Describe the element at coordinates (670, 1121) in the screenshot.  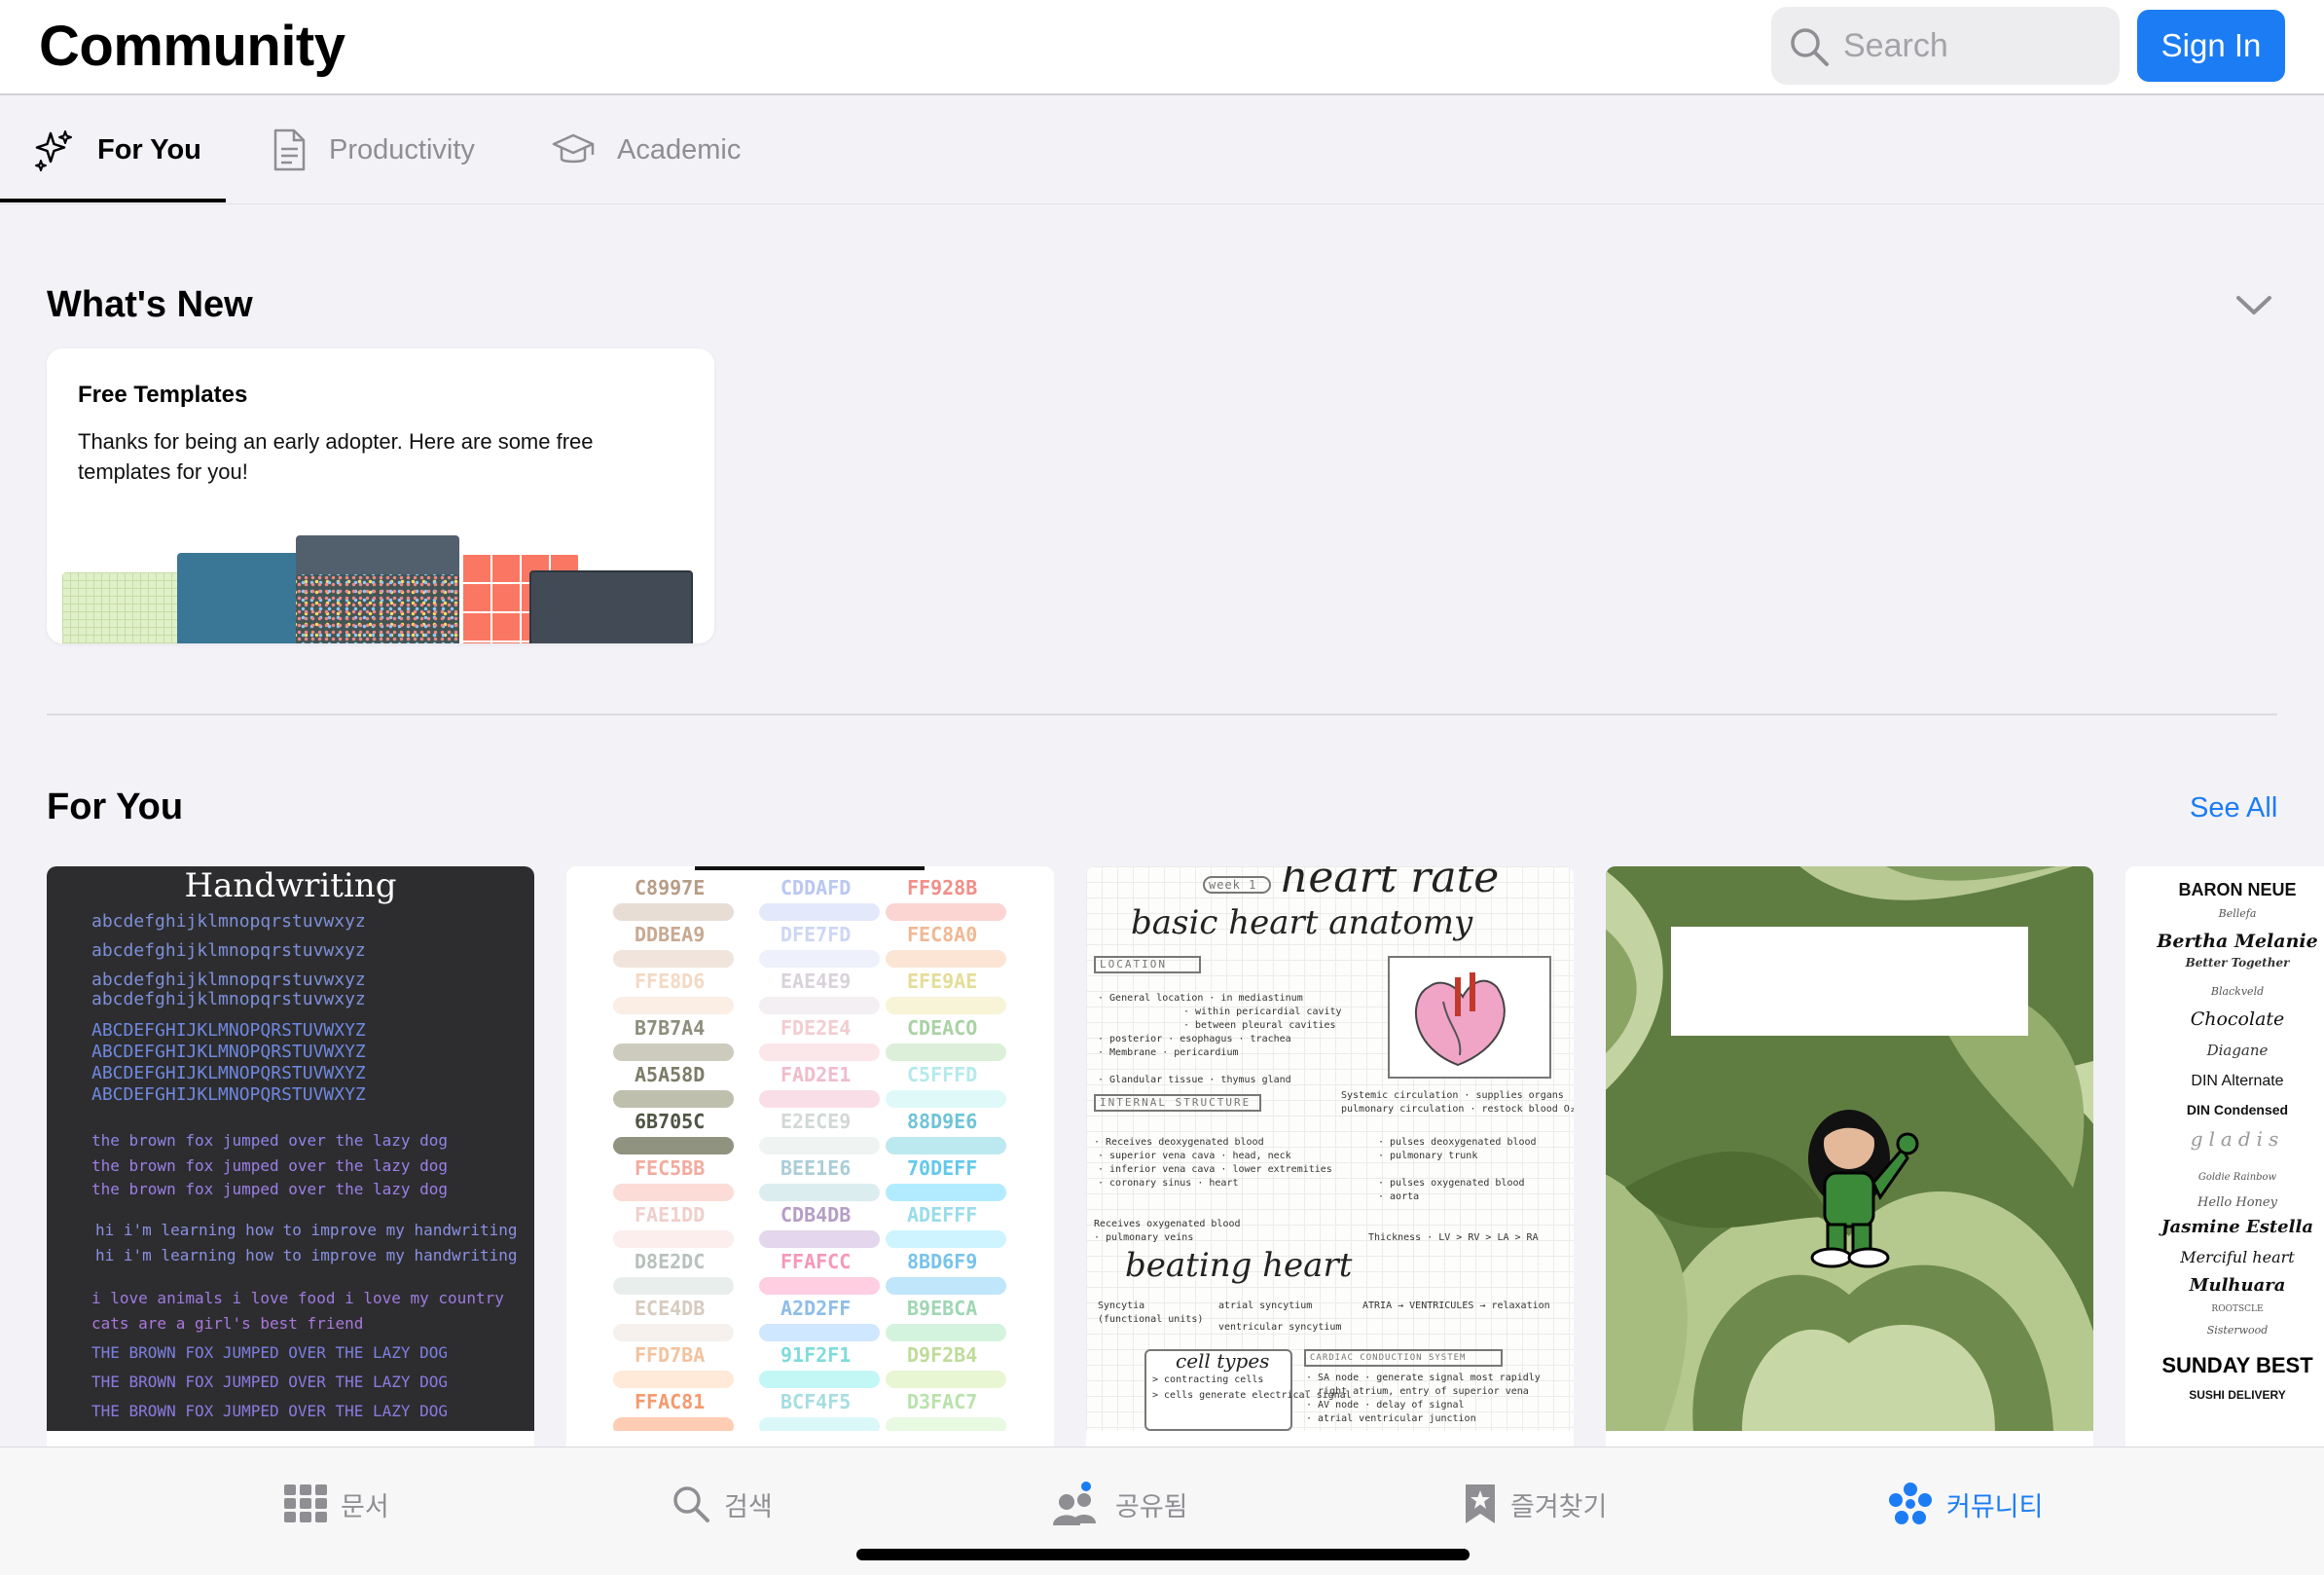
I see `color-hex-label: 6B705C` at that location.